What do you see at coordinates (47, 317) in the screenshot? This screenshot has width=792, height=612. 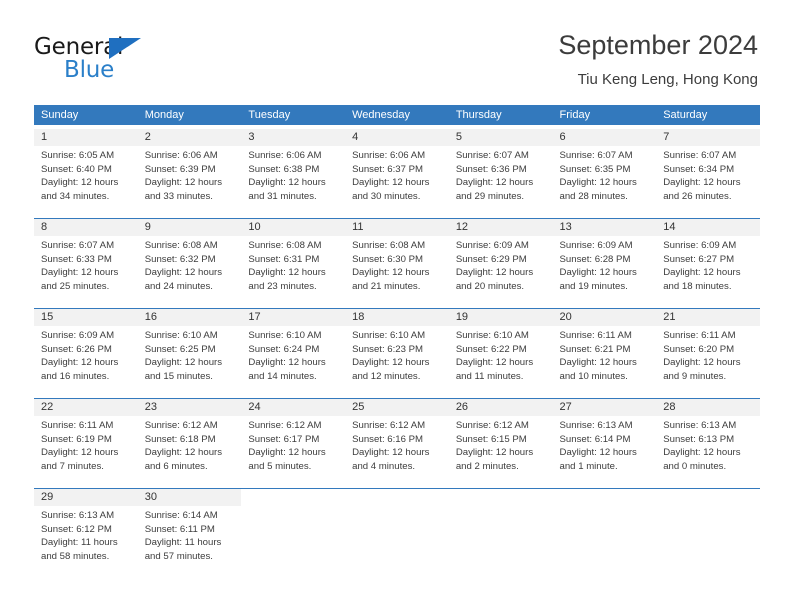 I see `day-number: 15` at bounding box center [47, 317].